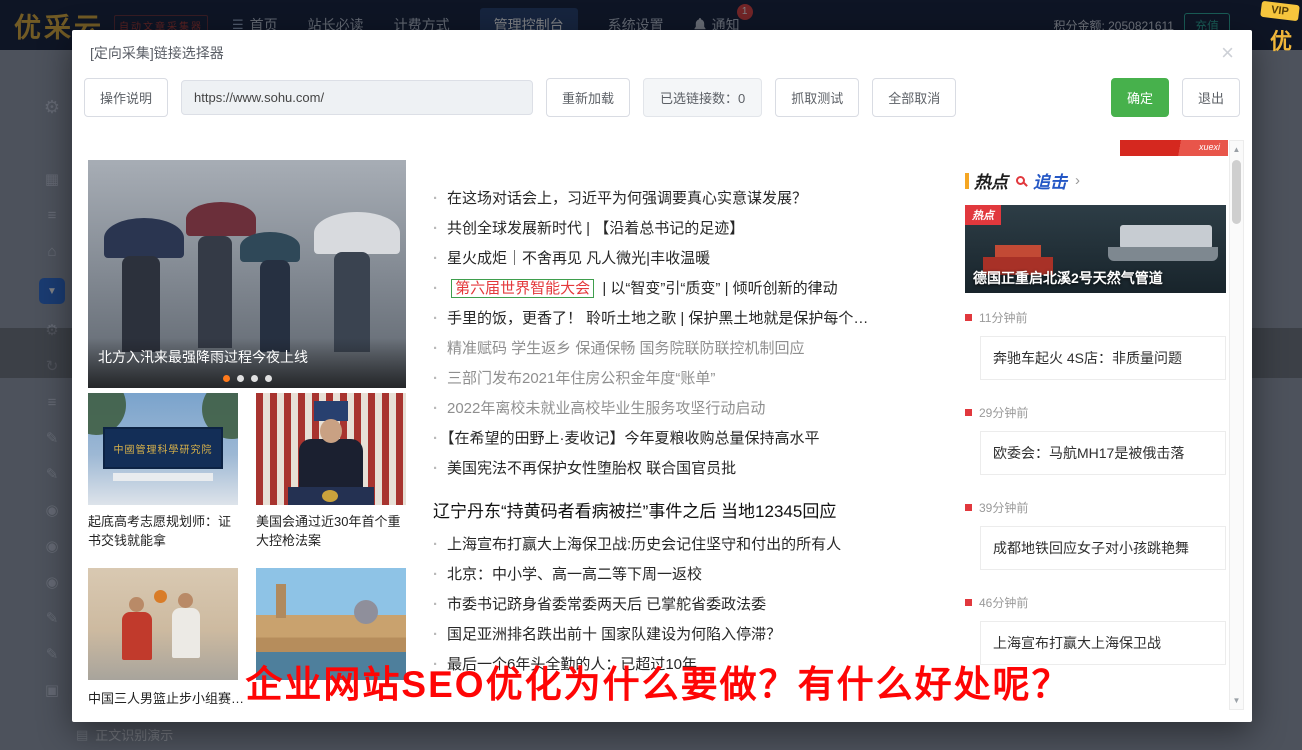  What do you see at coordinates (914, 97) in the screenshot?
I see `cancel-all-button: 全部取消` at bounding box center [914, 97].